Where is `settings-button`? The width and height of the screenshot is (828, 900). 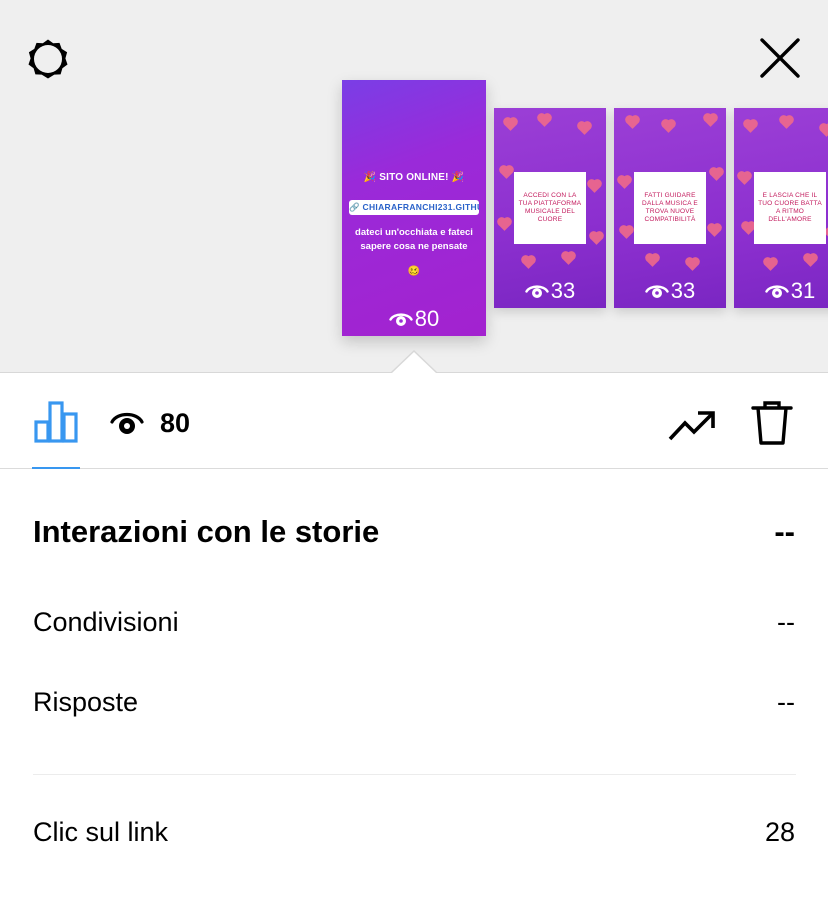 settings-button is located at coordinates (48, 59).